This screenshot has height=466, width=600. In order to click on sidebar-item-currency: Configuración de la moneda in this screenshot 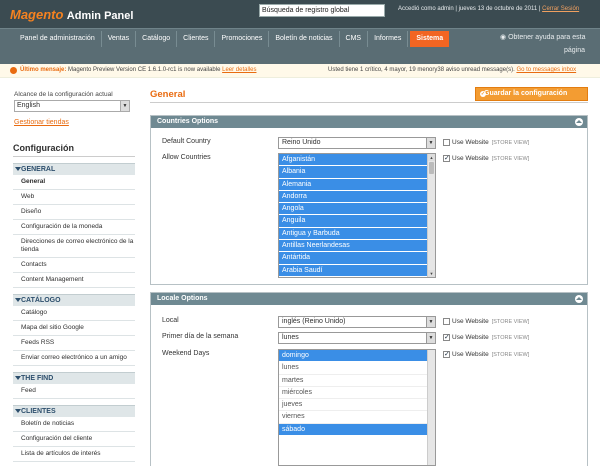, I will do `click(74, 227)`.